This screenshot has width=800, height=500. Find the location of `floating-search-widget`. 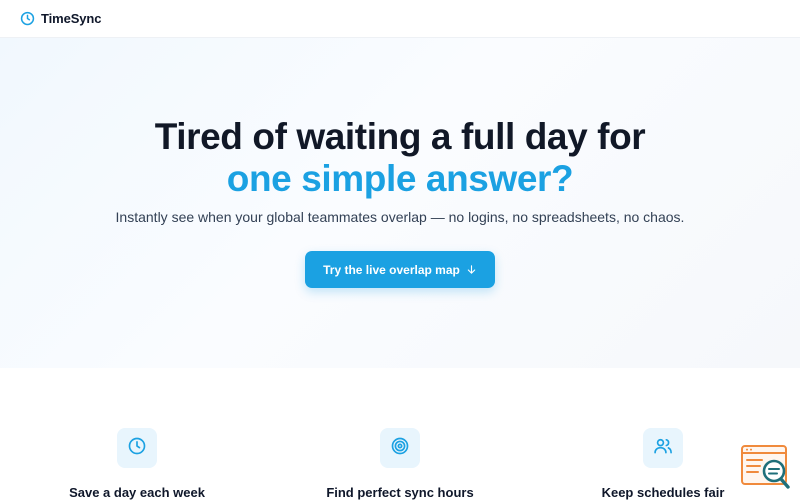

floating-search-widget is located at coordinates (766, 469).